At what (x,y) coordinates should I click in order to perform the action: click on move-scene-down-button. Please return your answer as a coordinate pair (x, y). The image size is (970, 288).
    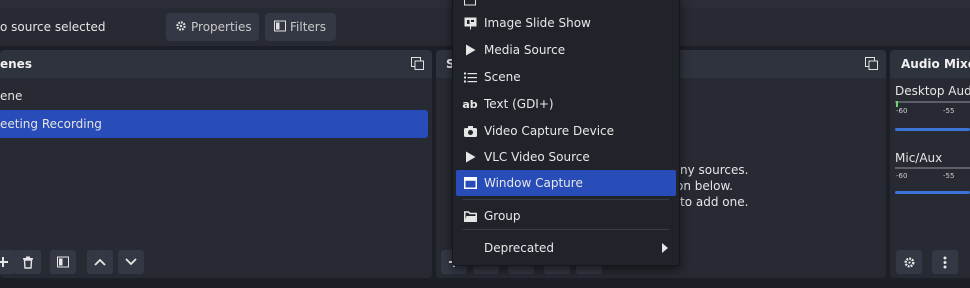
    Looking at the image, I should click on (131, 262).